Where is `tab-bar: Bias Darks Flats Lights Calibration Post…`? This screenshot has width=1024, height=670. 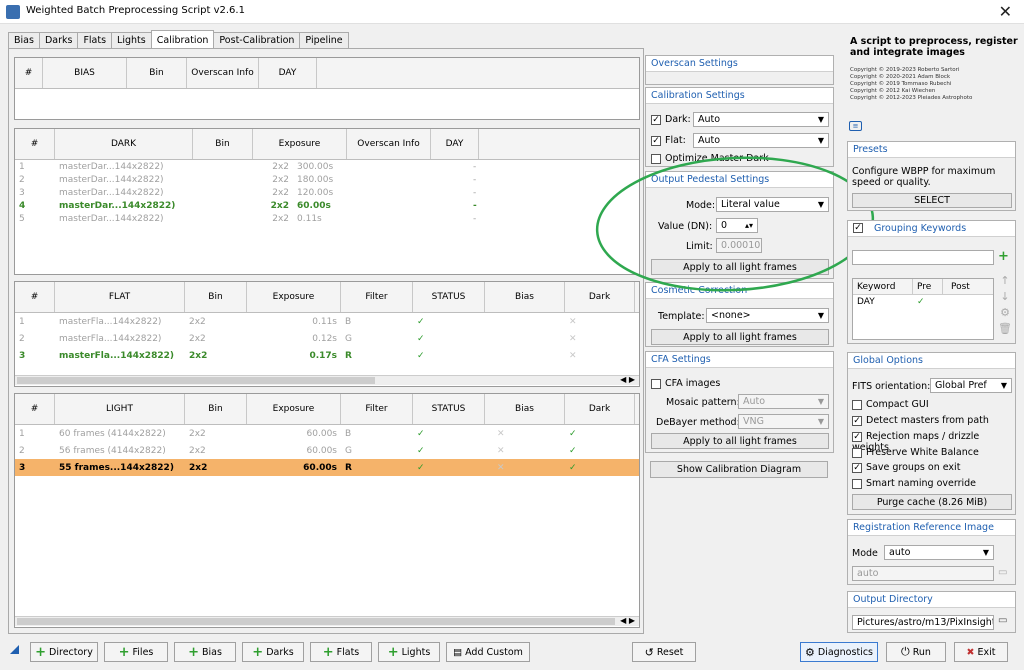 tab-bar: Bias Darks Flats Lights Calibration Post… is located at coordinates (178, 39).